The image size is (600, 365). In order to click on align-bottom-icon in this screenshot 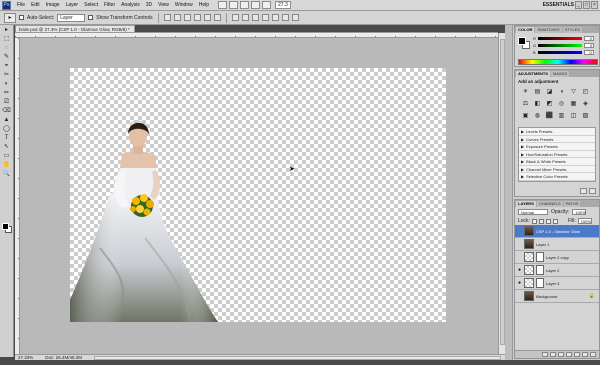, I will do `click(187, 17)`.